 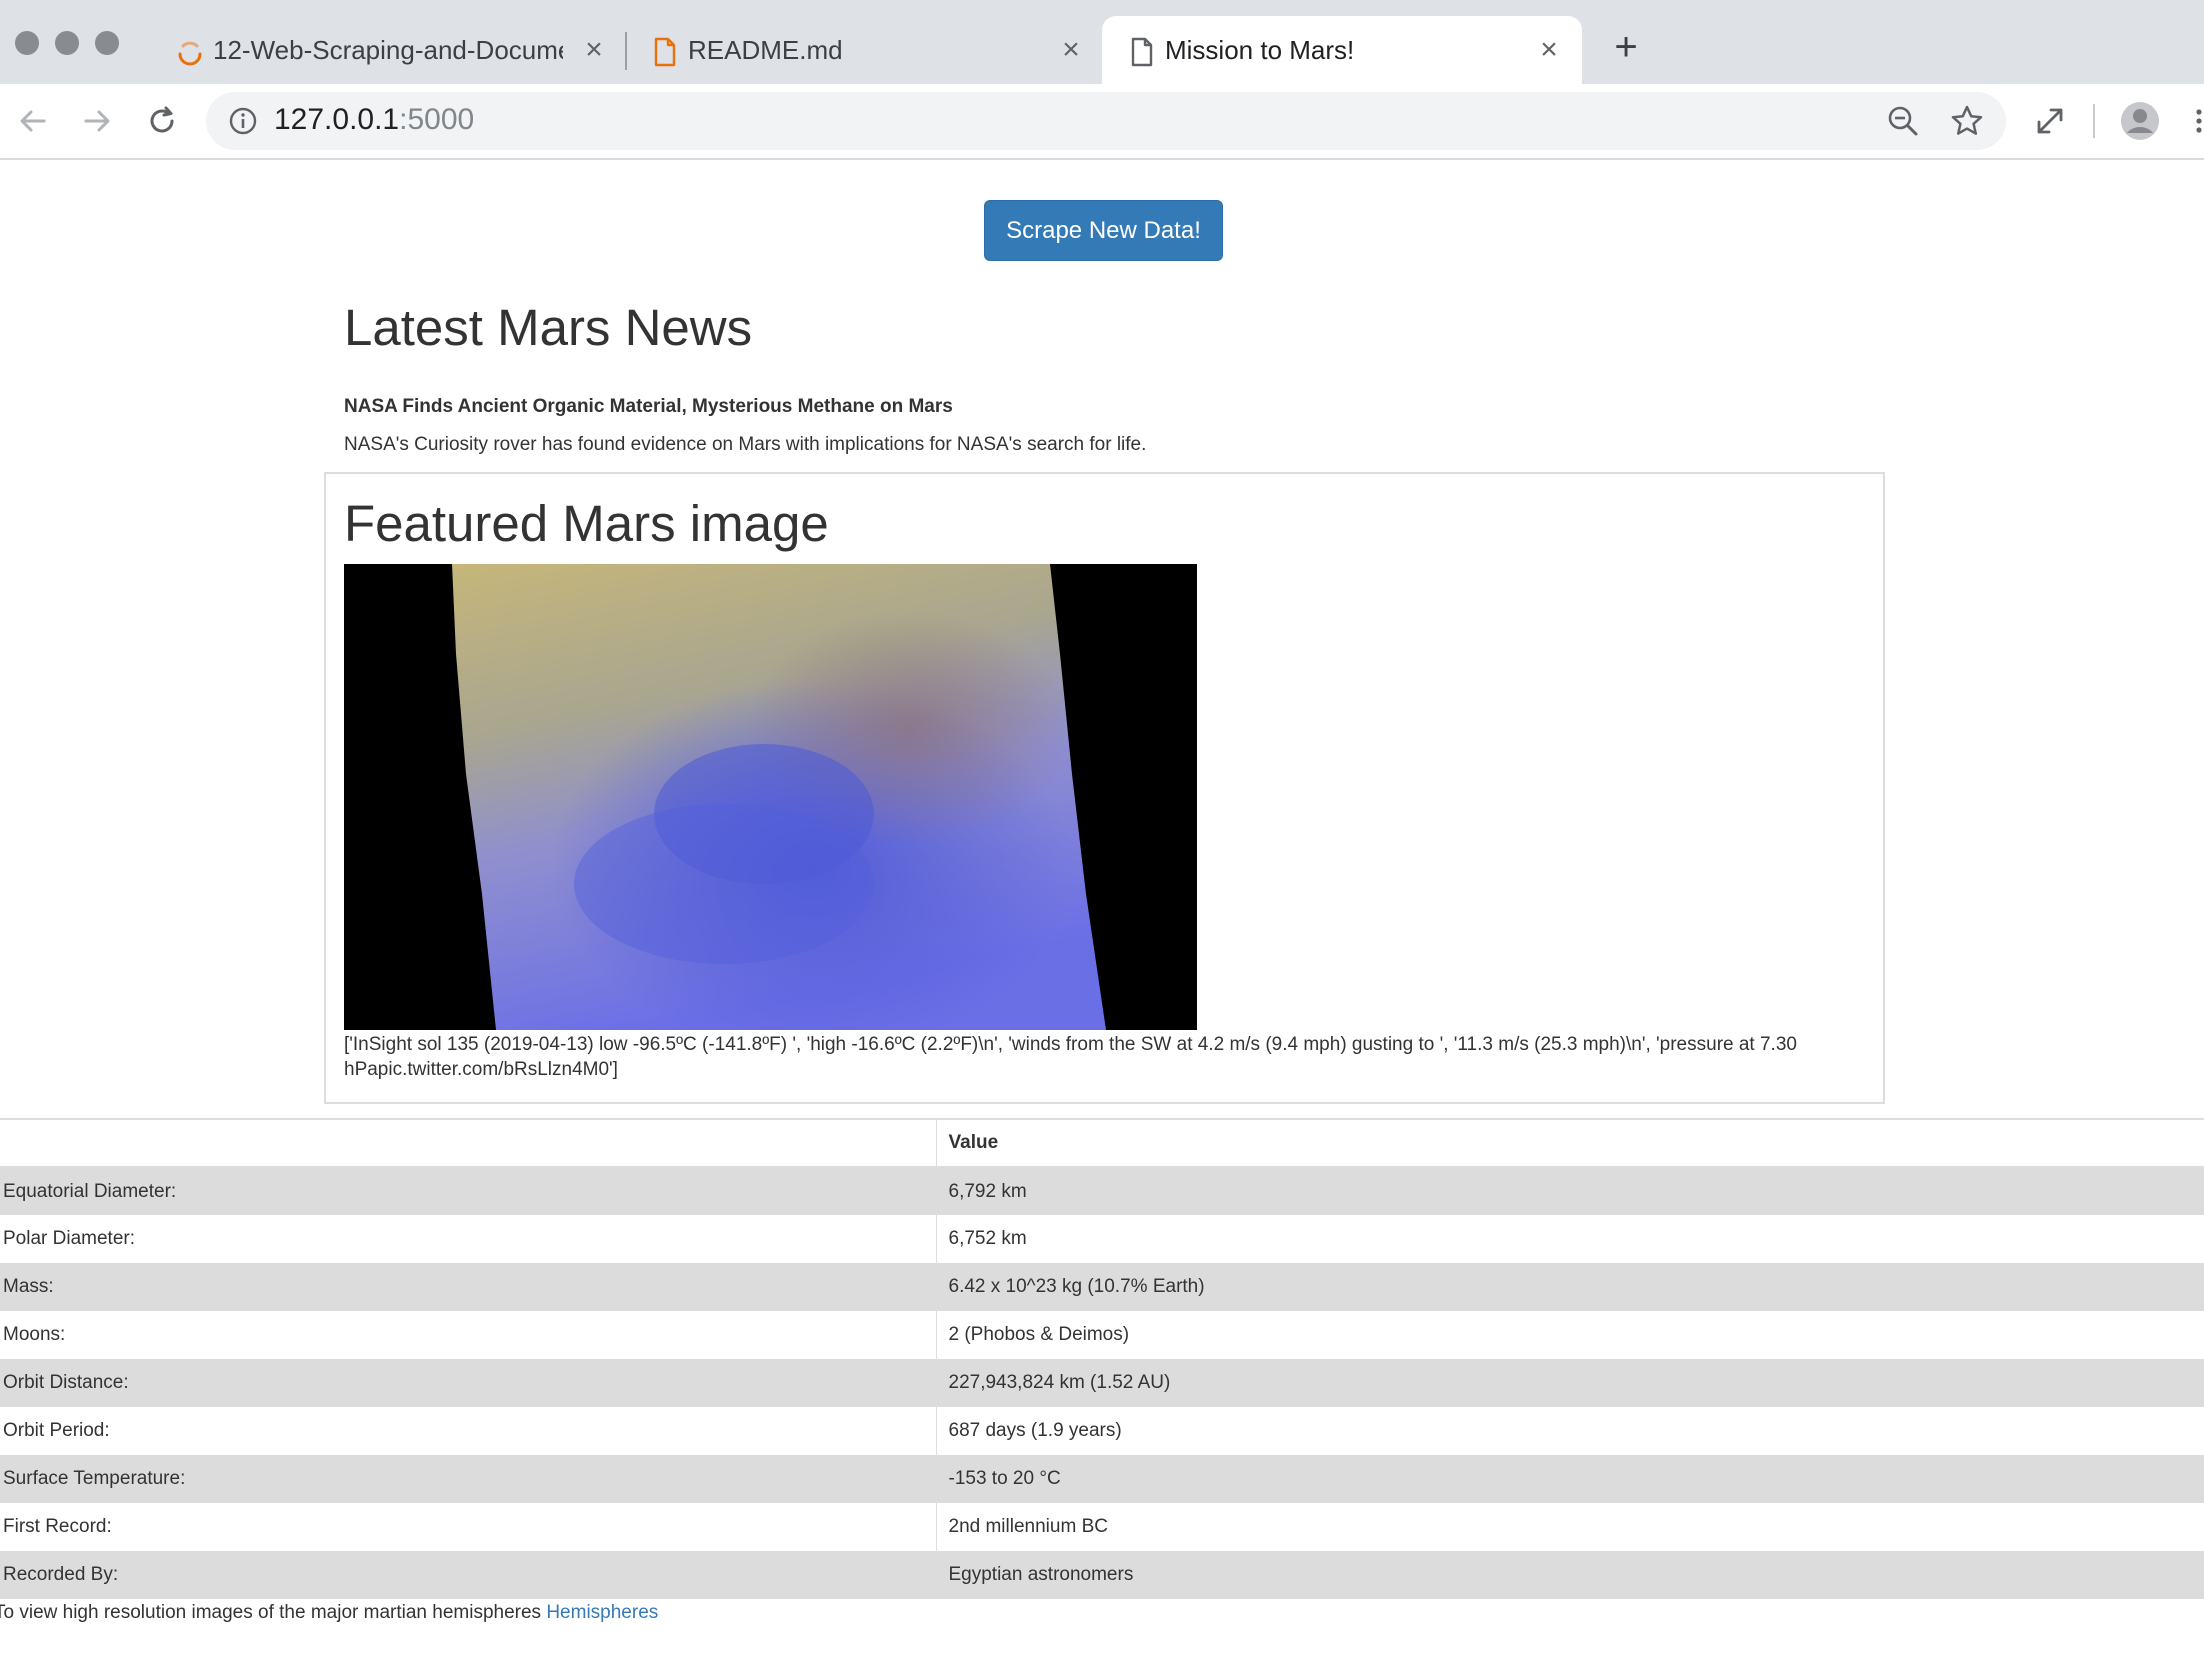 I want to click on tab-mission-to-mars: Mission to Mars! ×, so click(x=1342, y=50).